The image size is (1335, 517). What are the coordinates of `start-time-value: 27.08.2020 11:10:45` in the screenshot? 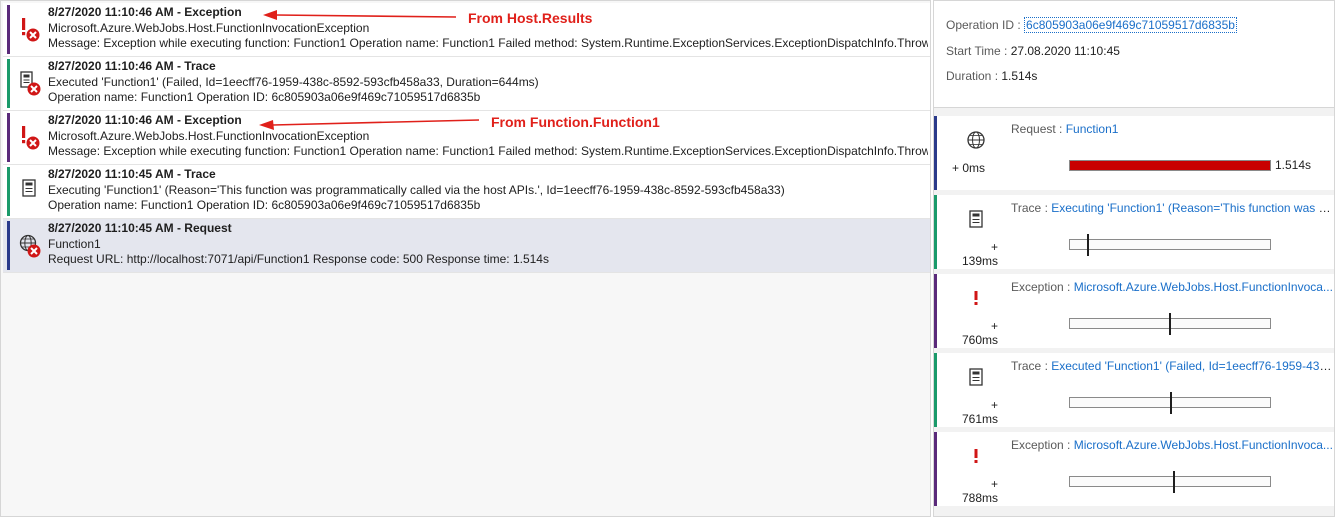 It's located at (1065, 51).